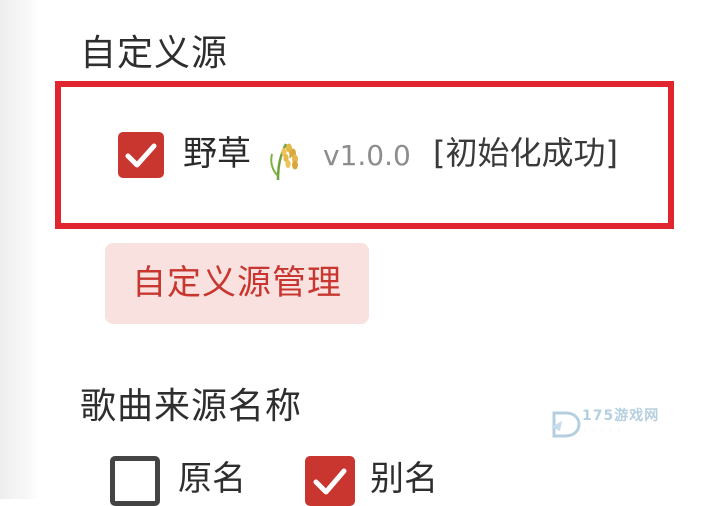  Describe the element at coordinates (603, 431) in the screenshot. I see `watermark-subtext: · · · · ·` at that location.